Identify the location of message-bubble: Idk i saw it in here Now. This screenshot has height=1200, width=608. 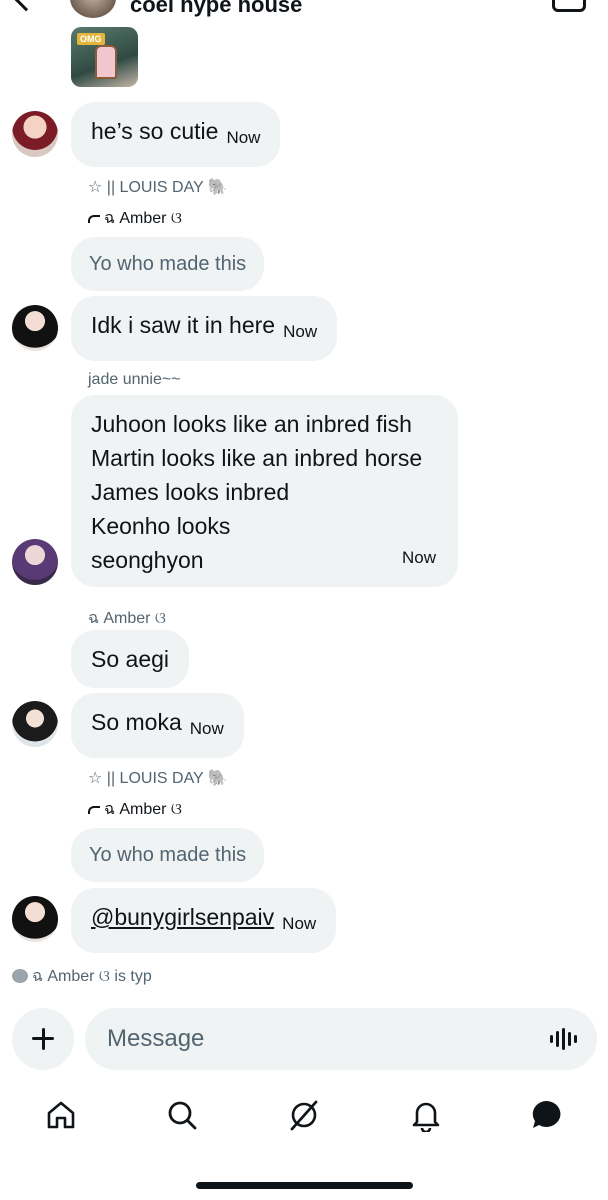
(204, 328).